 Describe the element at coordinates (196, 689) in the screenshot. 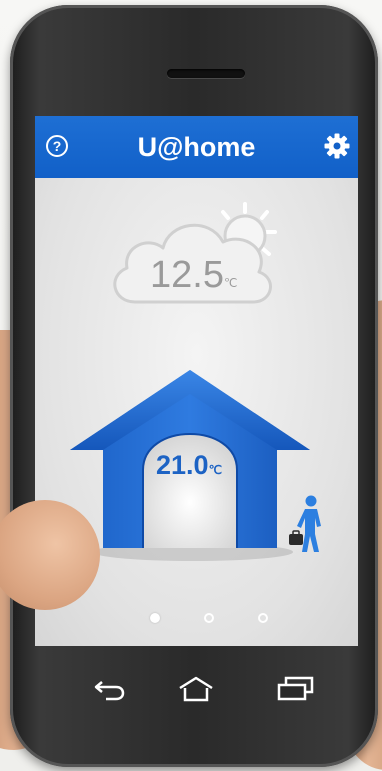

I see `home-icon` at that location.